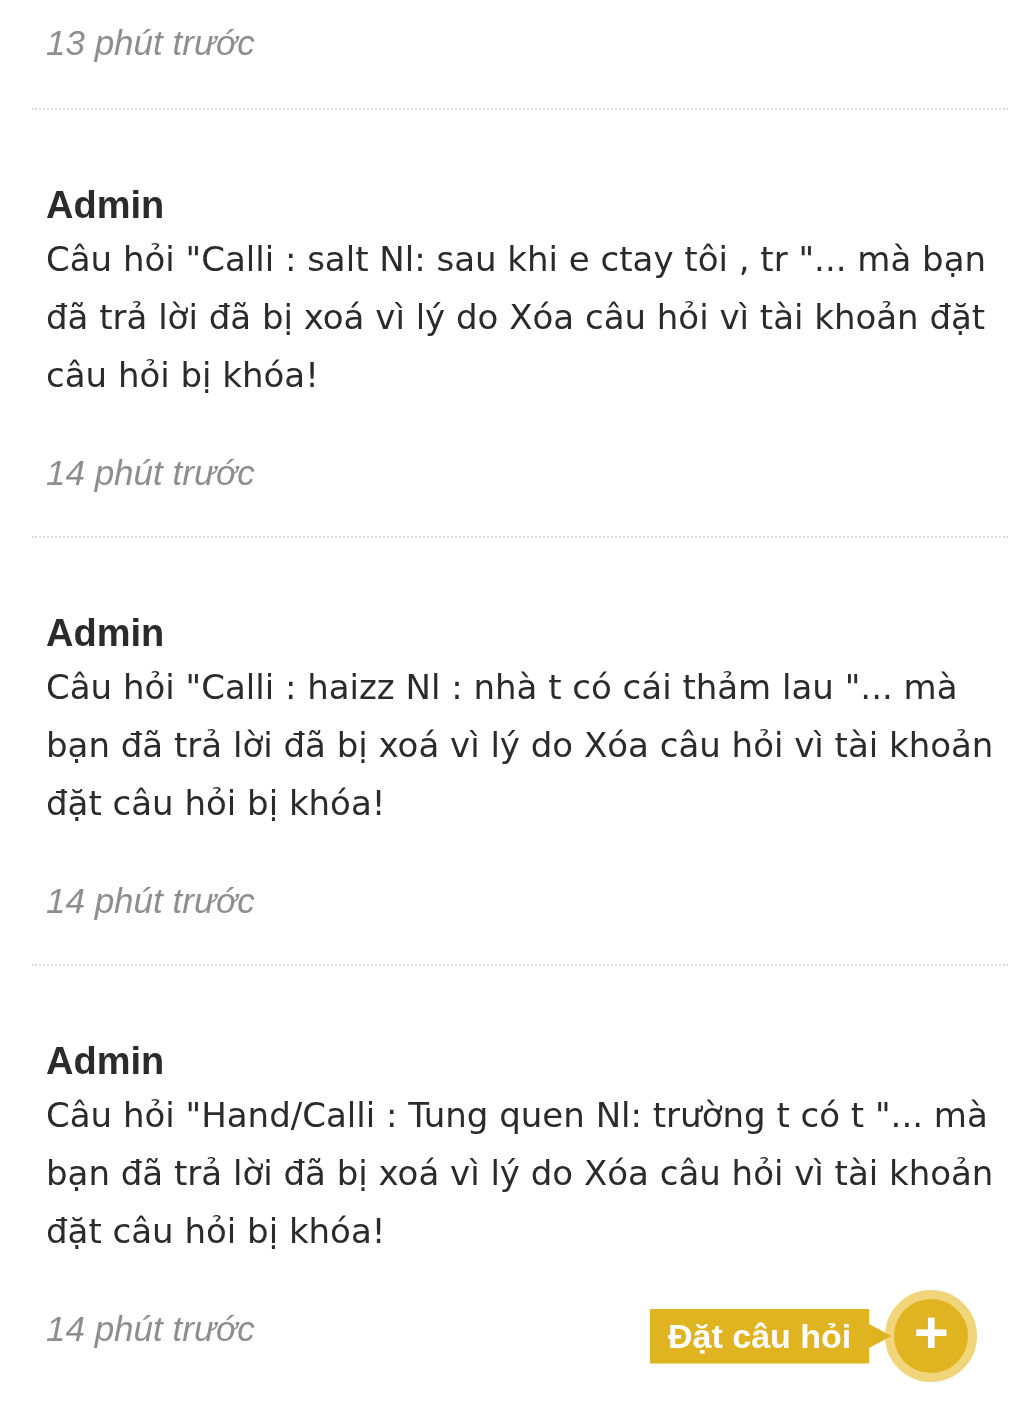 This screenshot has width=1024, height=1418. I want to click on notification-message: Câu hỏi "Hand/Calli : Tung quen Nl: trường t có t "... mà bạn đã trả lời đã bị xoá vì lý do Xóa câu hỏi vì tài khoản đặt câu hỏi bị khóa!, so click(520, 1173).